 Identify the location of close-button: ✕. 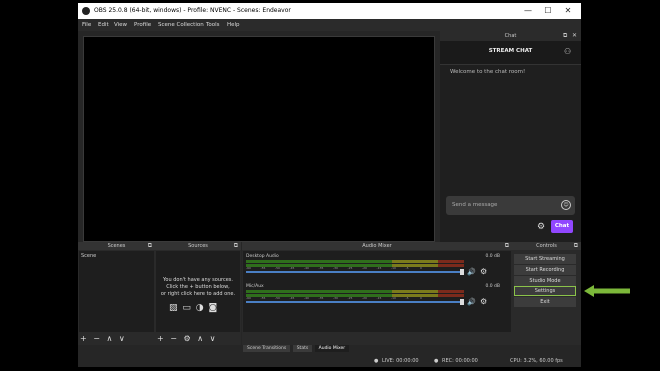
(568, 11).